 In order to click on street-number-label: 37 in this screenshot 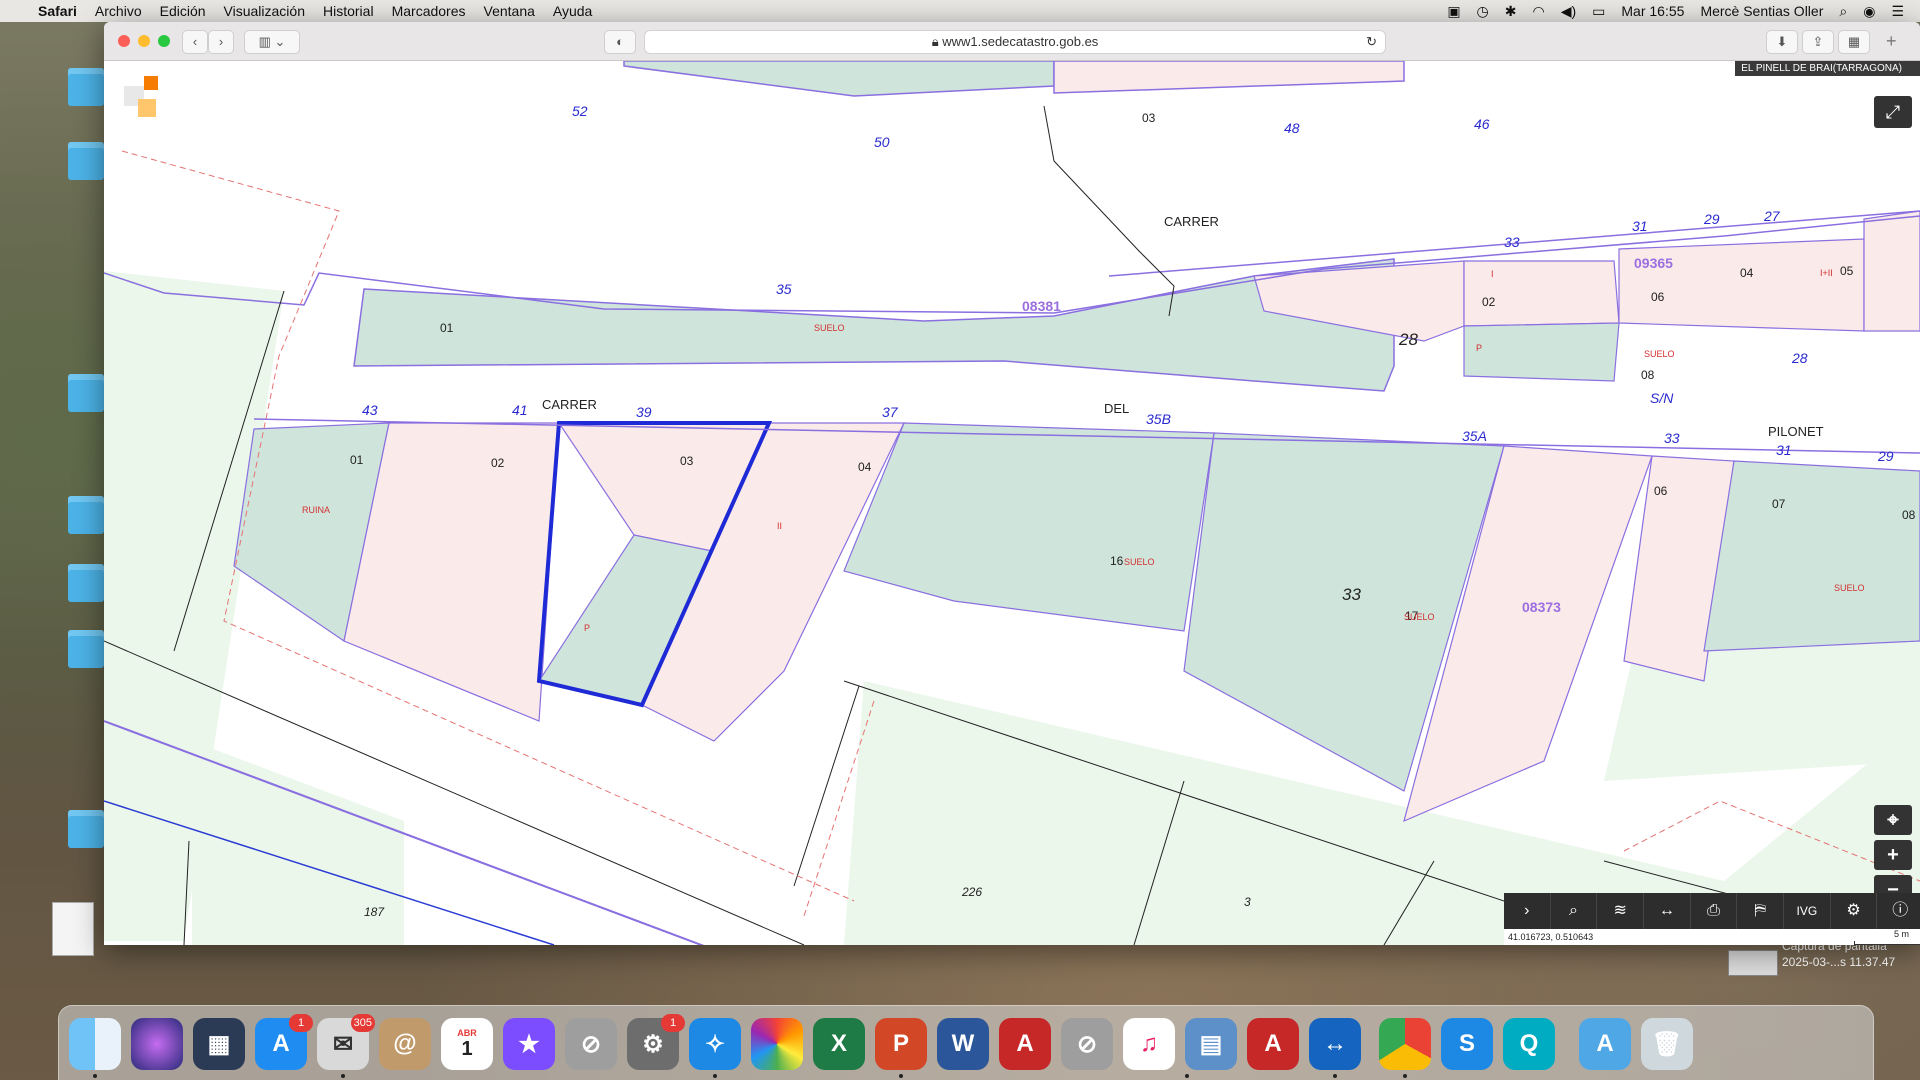, I will do `click(890, 412)`.